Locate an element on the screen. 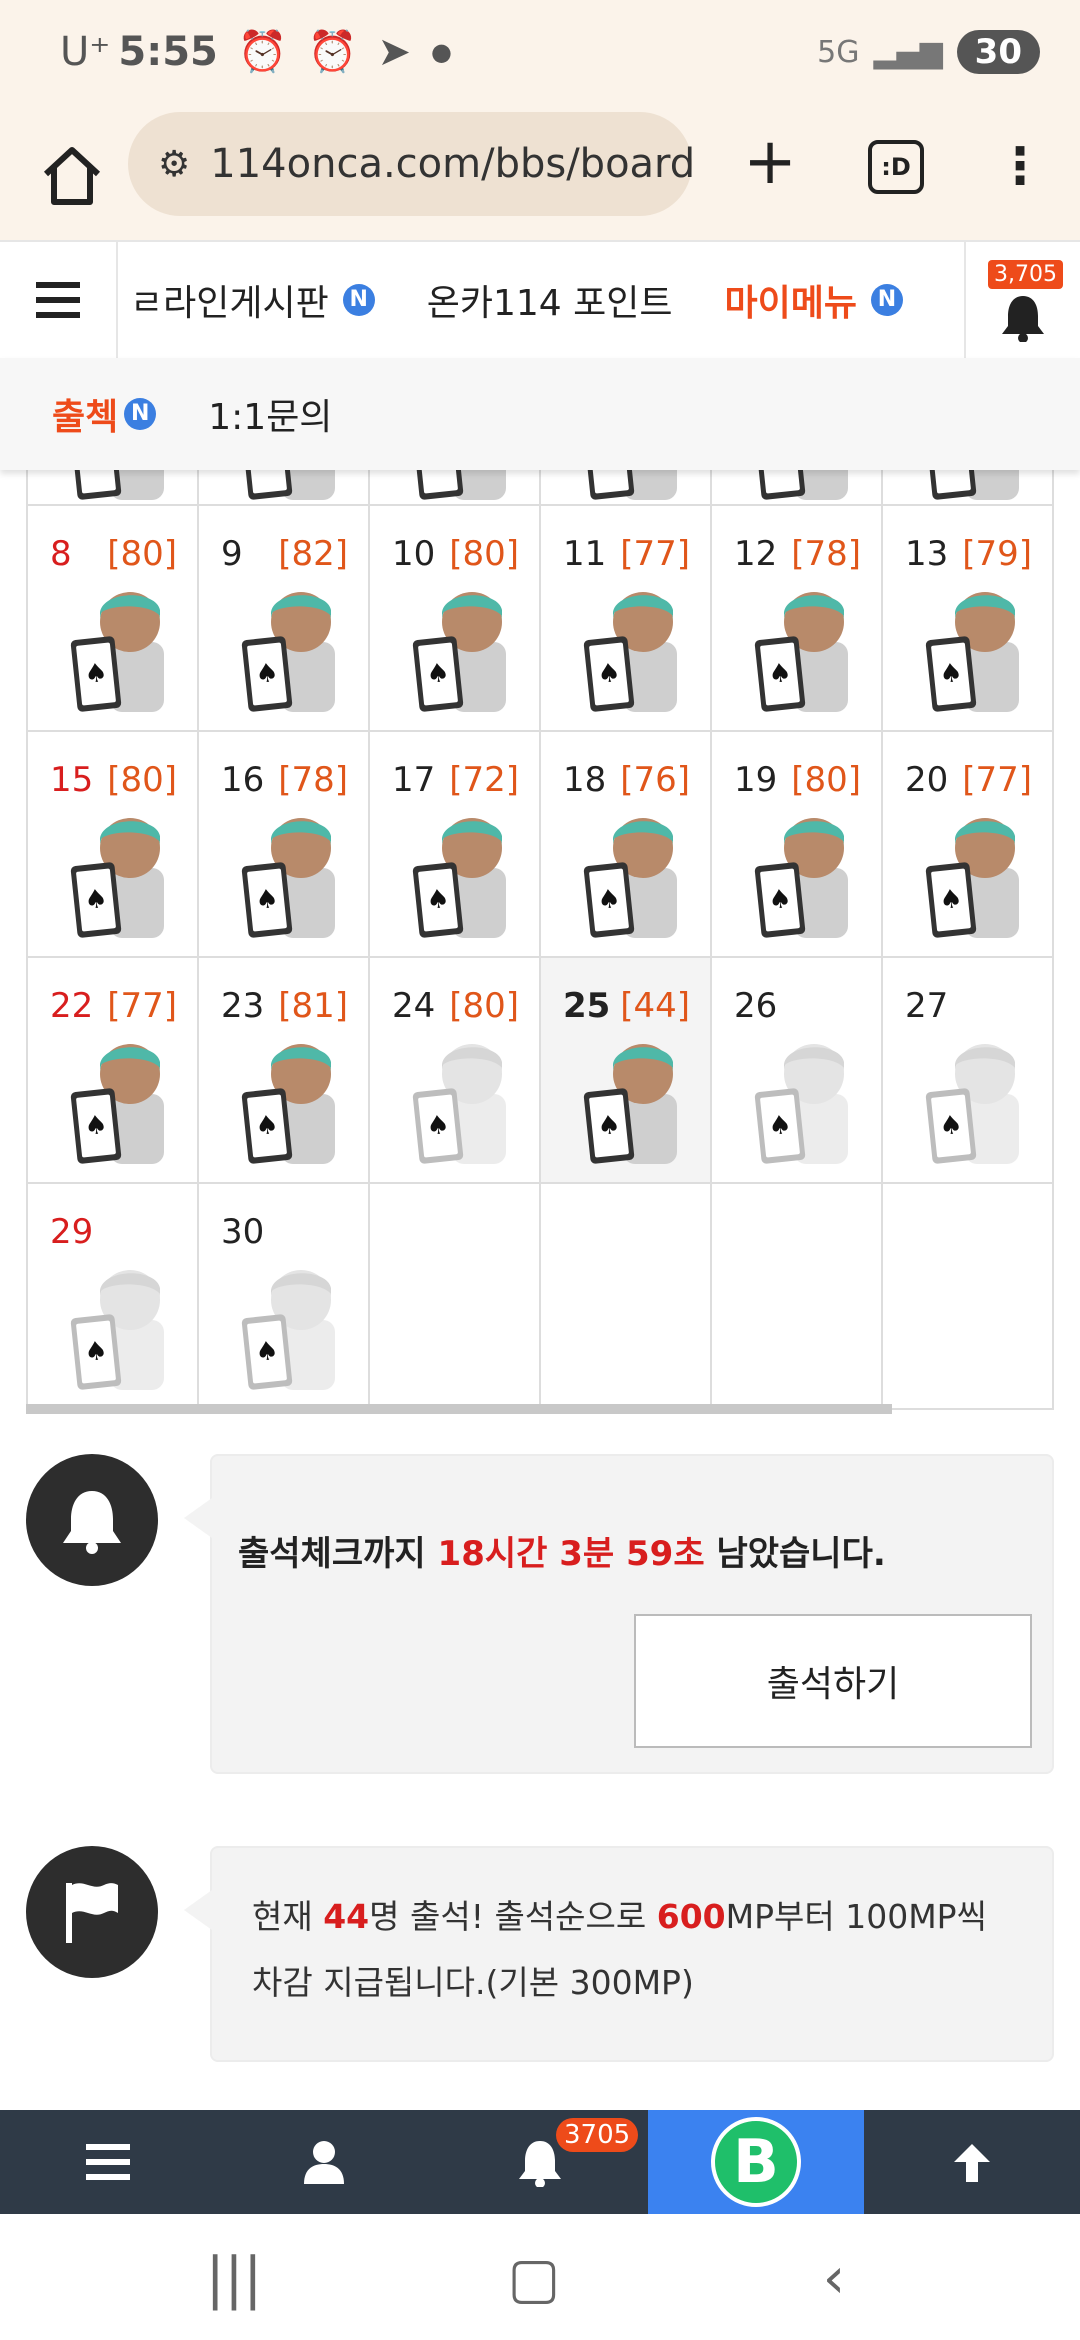 This screenshot has width=1080, height=2340. calendar-day-cell: 11 [77] ♠ is located at coordinates (626, 619).